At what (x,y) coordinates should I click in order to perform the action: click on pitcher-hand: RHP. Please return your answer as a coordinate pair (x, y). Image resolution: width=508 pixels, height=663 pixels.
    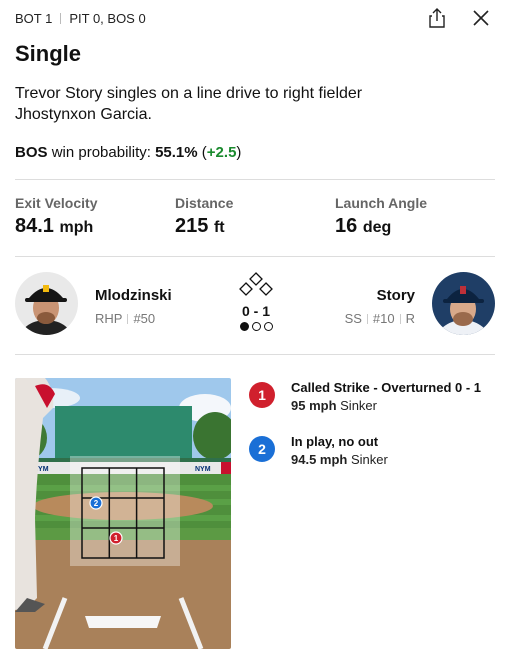
    Looking at the image, I should click on (109, 318).